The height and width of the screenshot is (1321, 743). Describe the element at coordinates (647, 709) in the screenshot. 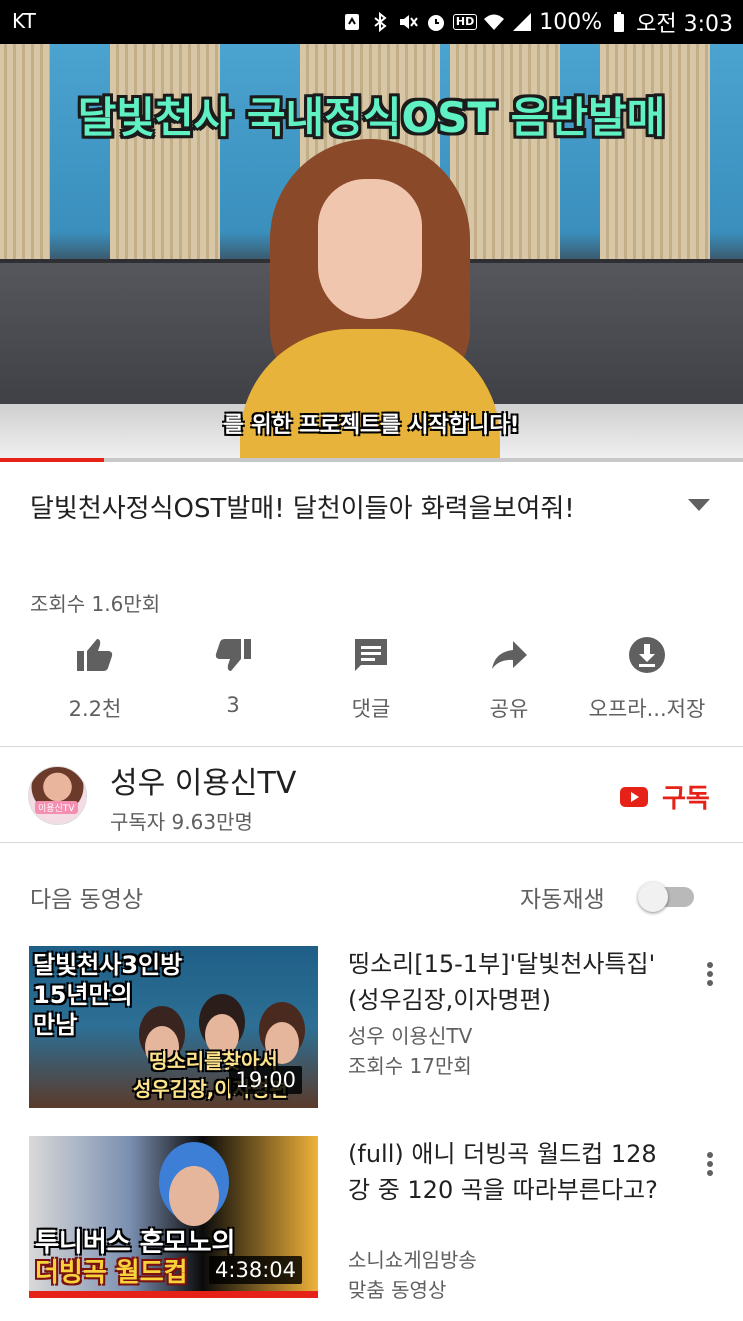

I see `save-offline-label: 오프라...저장` at that location.